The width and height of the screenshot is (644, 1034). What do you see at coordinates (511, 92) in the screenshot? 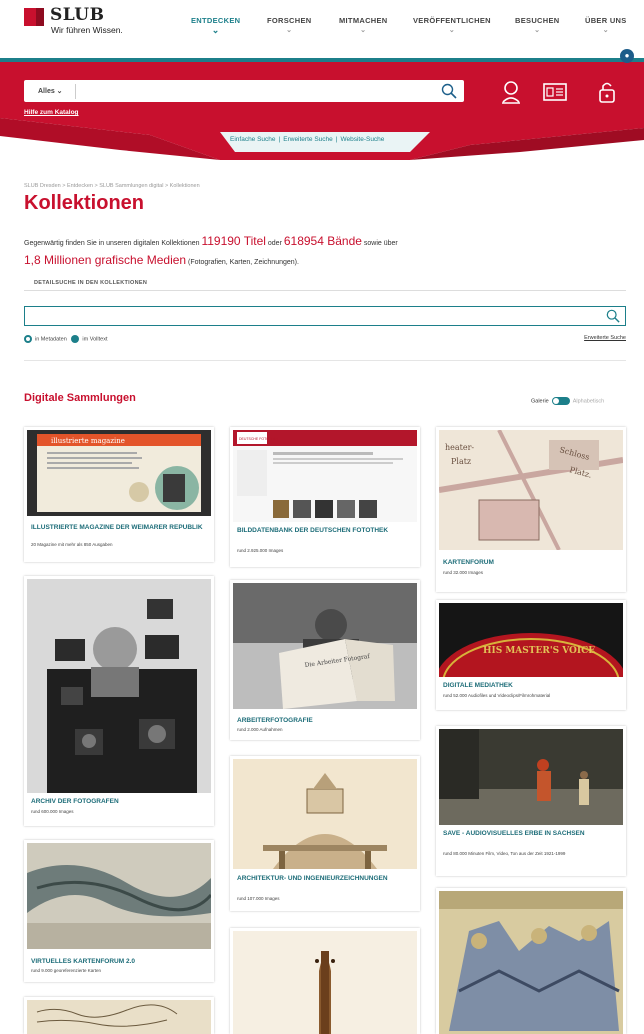
I see `librarian-chat-icon` at bounding box center [511, 92].